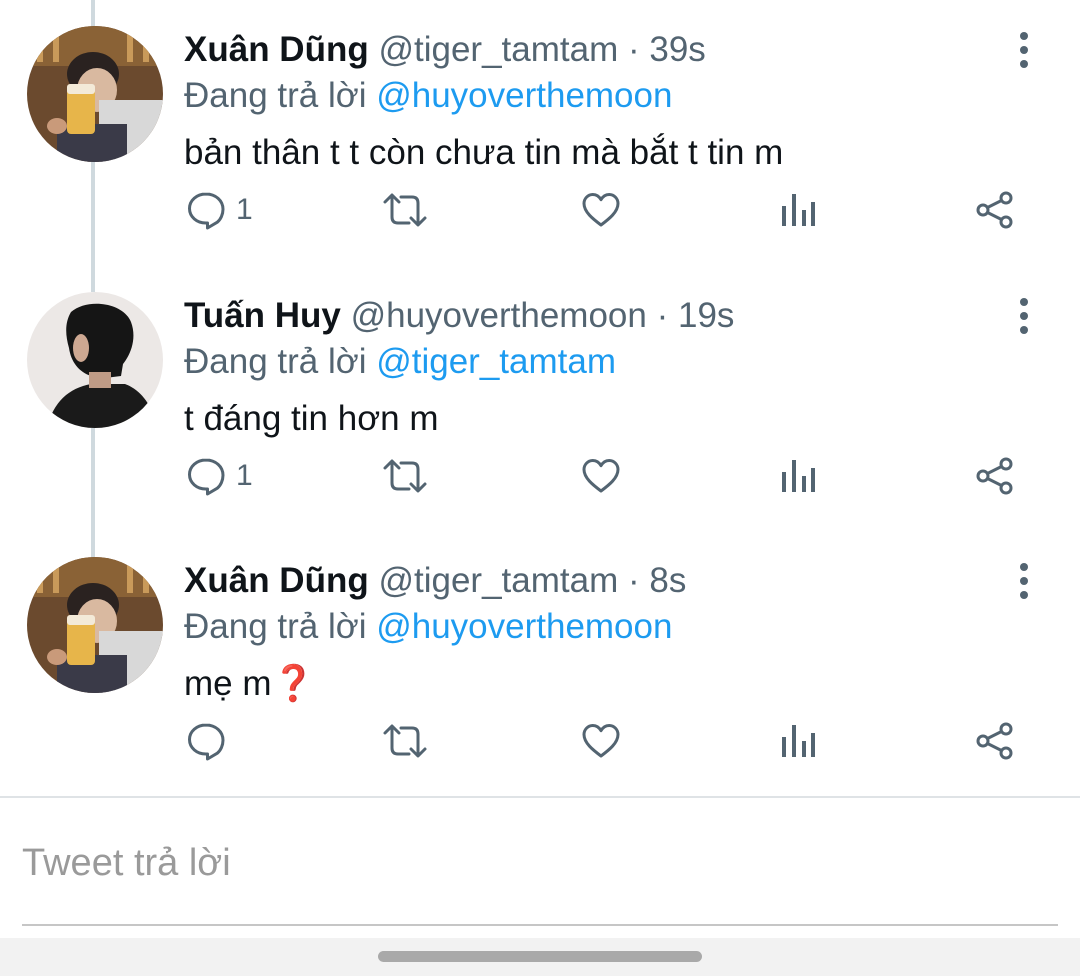 The width and height of the screenshot is (1080, 976). I want to click on tweet-text: bản thân t t còn chưa tin mà bắt t tin m, so click(484, 152).